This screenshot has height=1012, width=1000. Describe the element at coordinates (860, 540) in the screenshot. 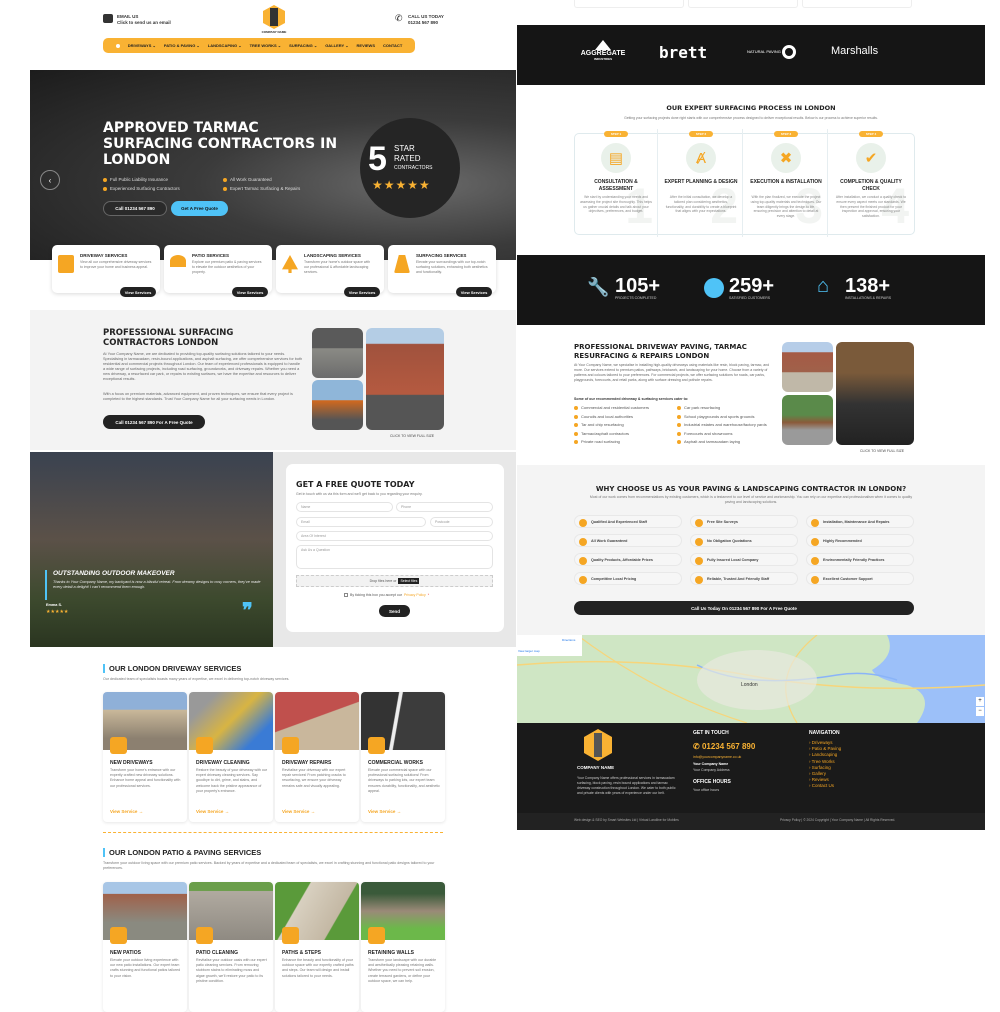

I see `why-item: Highly Recommended` at that location.